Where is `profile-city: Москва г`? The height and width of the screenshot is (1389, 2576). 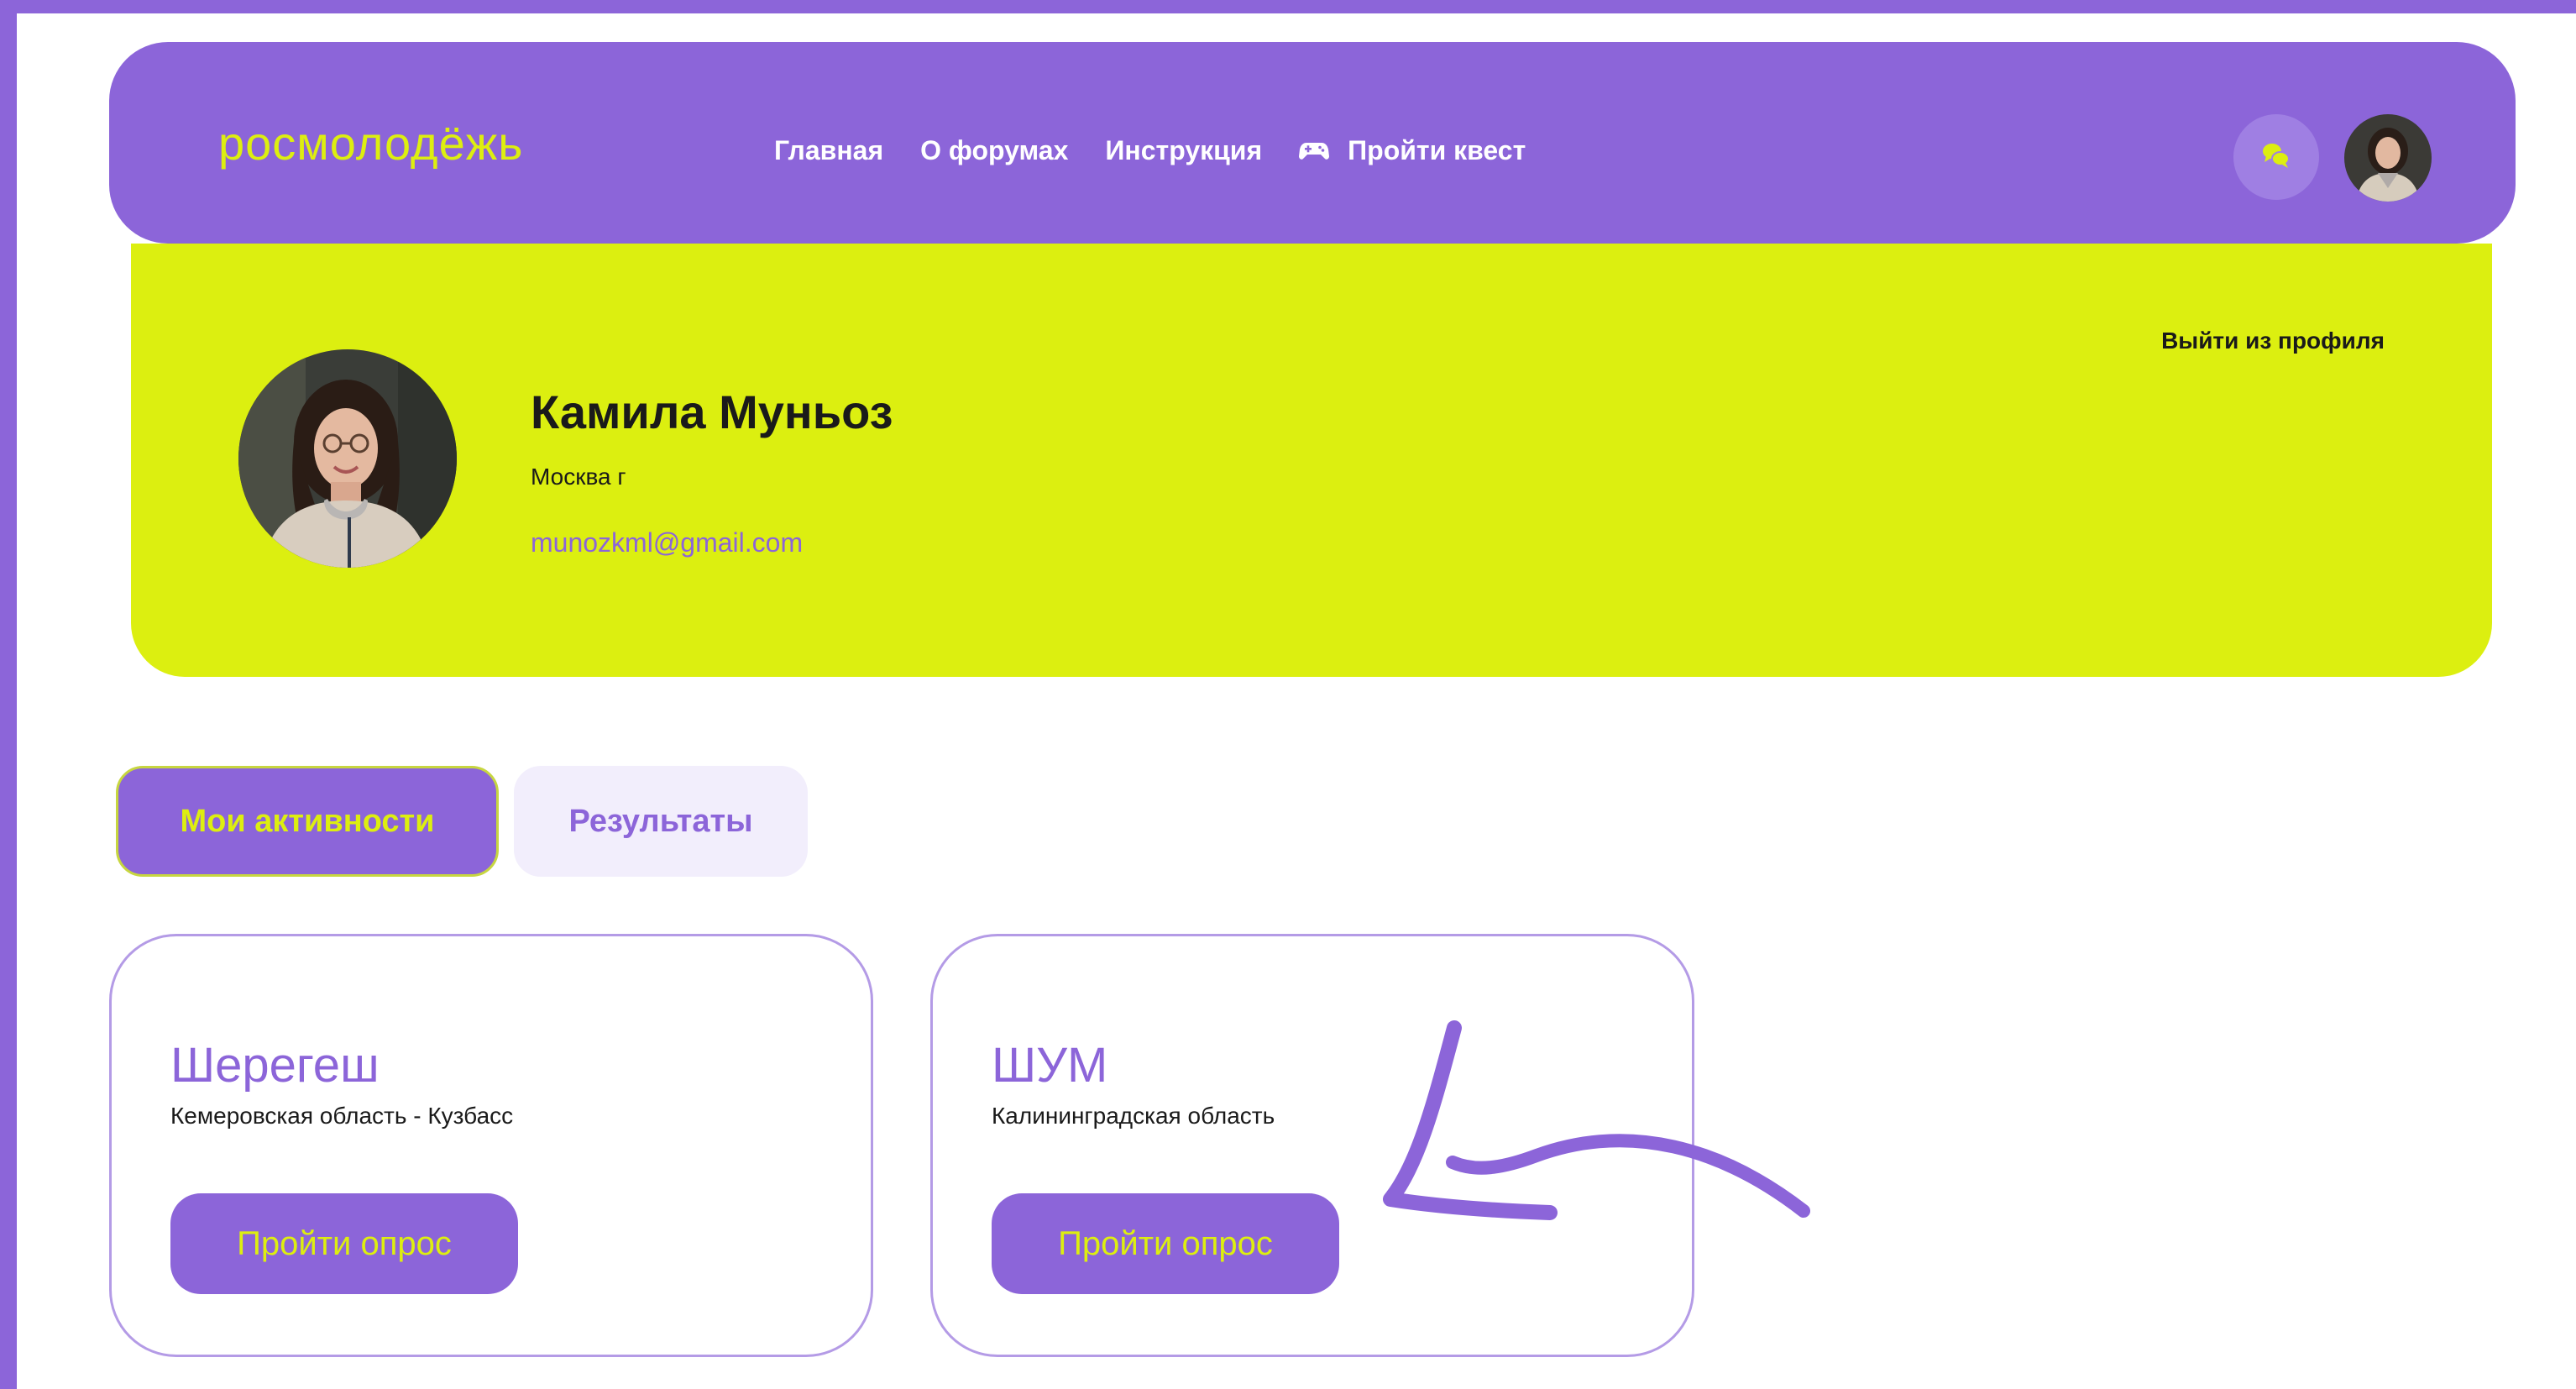
profile-city: Москва г is located at coordinates (578, 477).